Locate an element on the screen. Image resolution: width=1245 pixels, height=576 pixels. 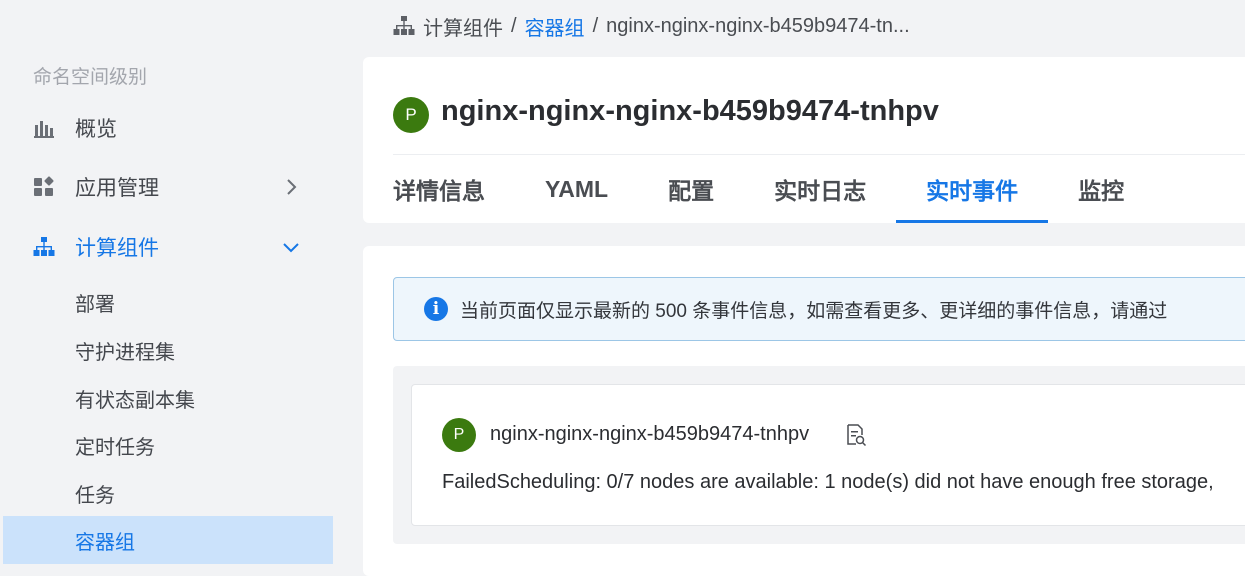
sidebar-subitem-statefulsets: 有状态副本集 is located at coordinates (168, 398).